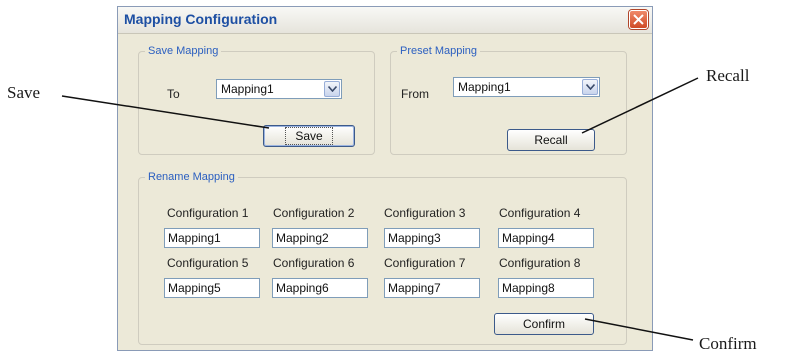 The width and height of the screenshot is (787, 354). What do you see at coordinates (540, 213) in the screenshot?
I see `configuration-4-label: Configuration 4` at bounding box center [540, 213].